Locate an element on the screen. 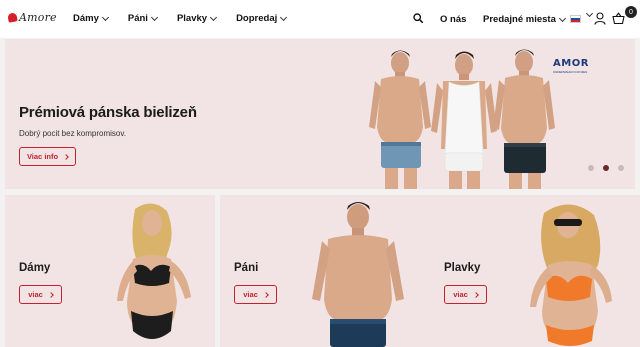  button-label: Viac info is located at coordinates (42, 156).